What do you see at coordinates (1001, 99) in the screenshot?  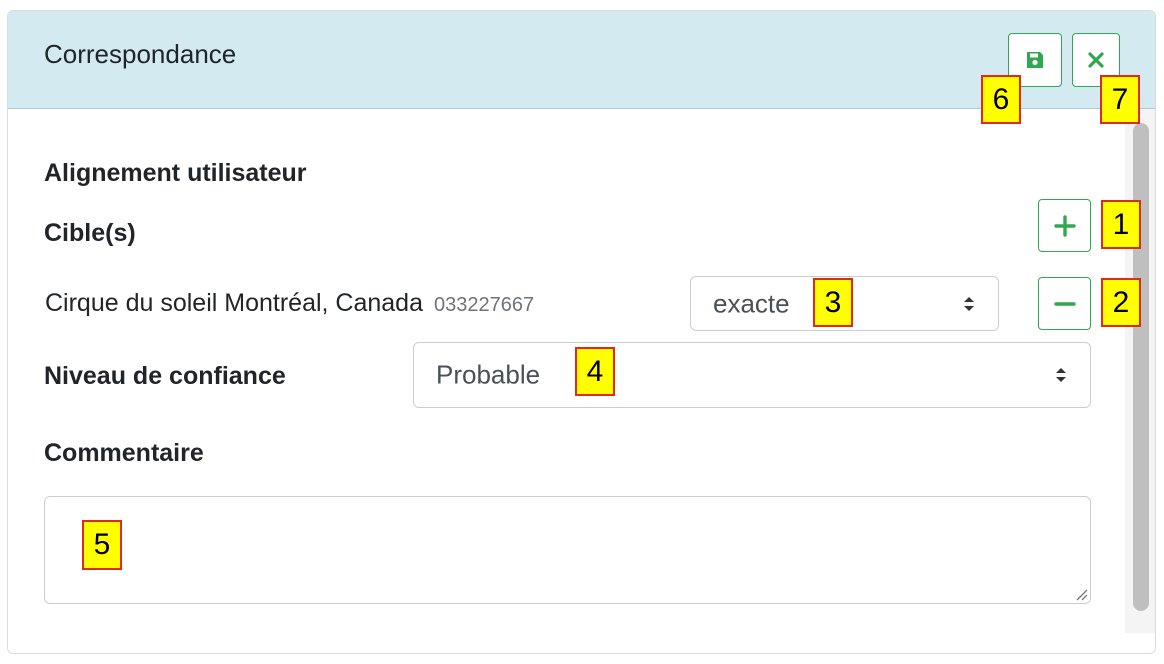 I see `annotation-badge-6: 6` at bounding box center [1001, 99].